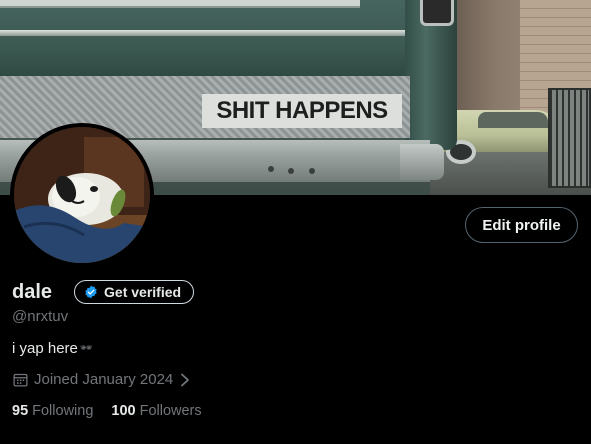 This screenshot has width=591, height=444. Describe the element at coordinates (170, 411) in the screenshot. I see `followers-label: Followers` at that location.